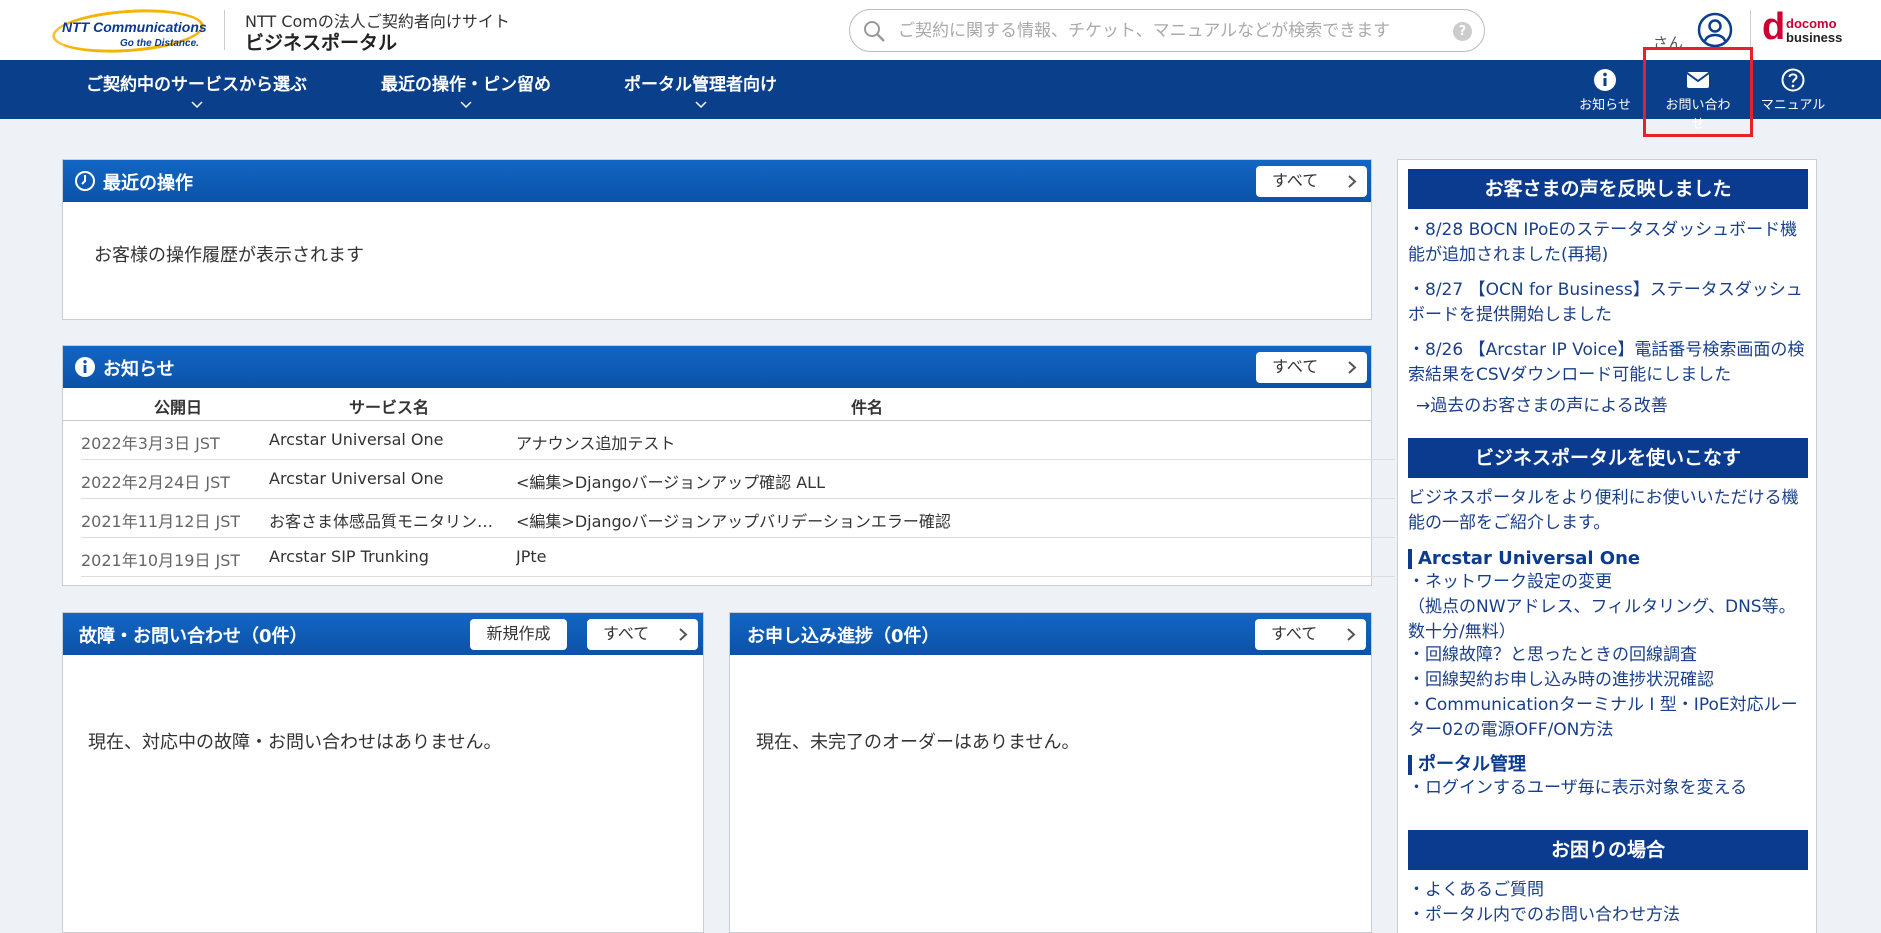  What do you see at coordinates (161, 521) in the screenshot?
I see `row-date: 2021年11月12日 JST` at bounding box center [161, 521].